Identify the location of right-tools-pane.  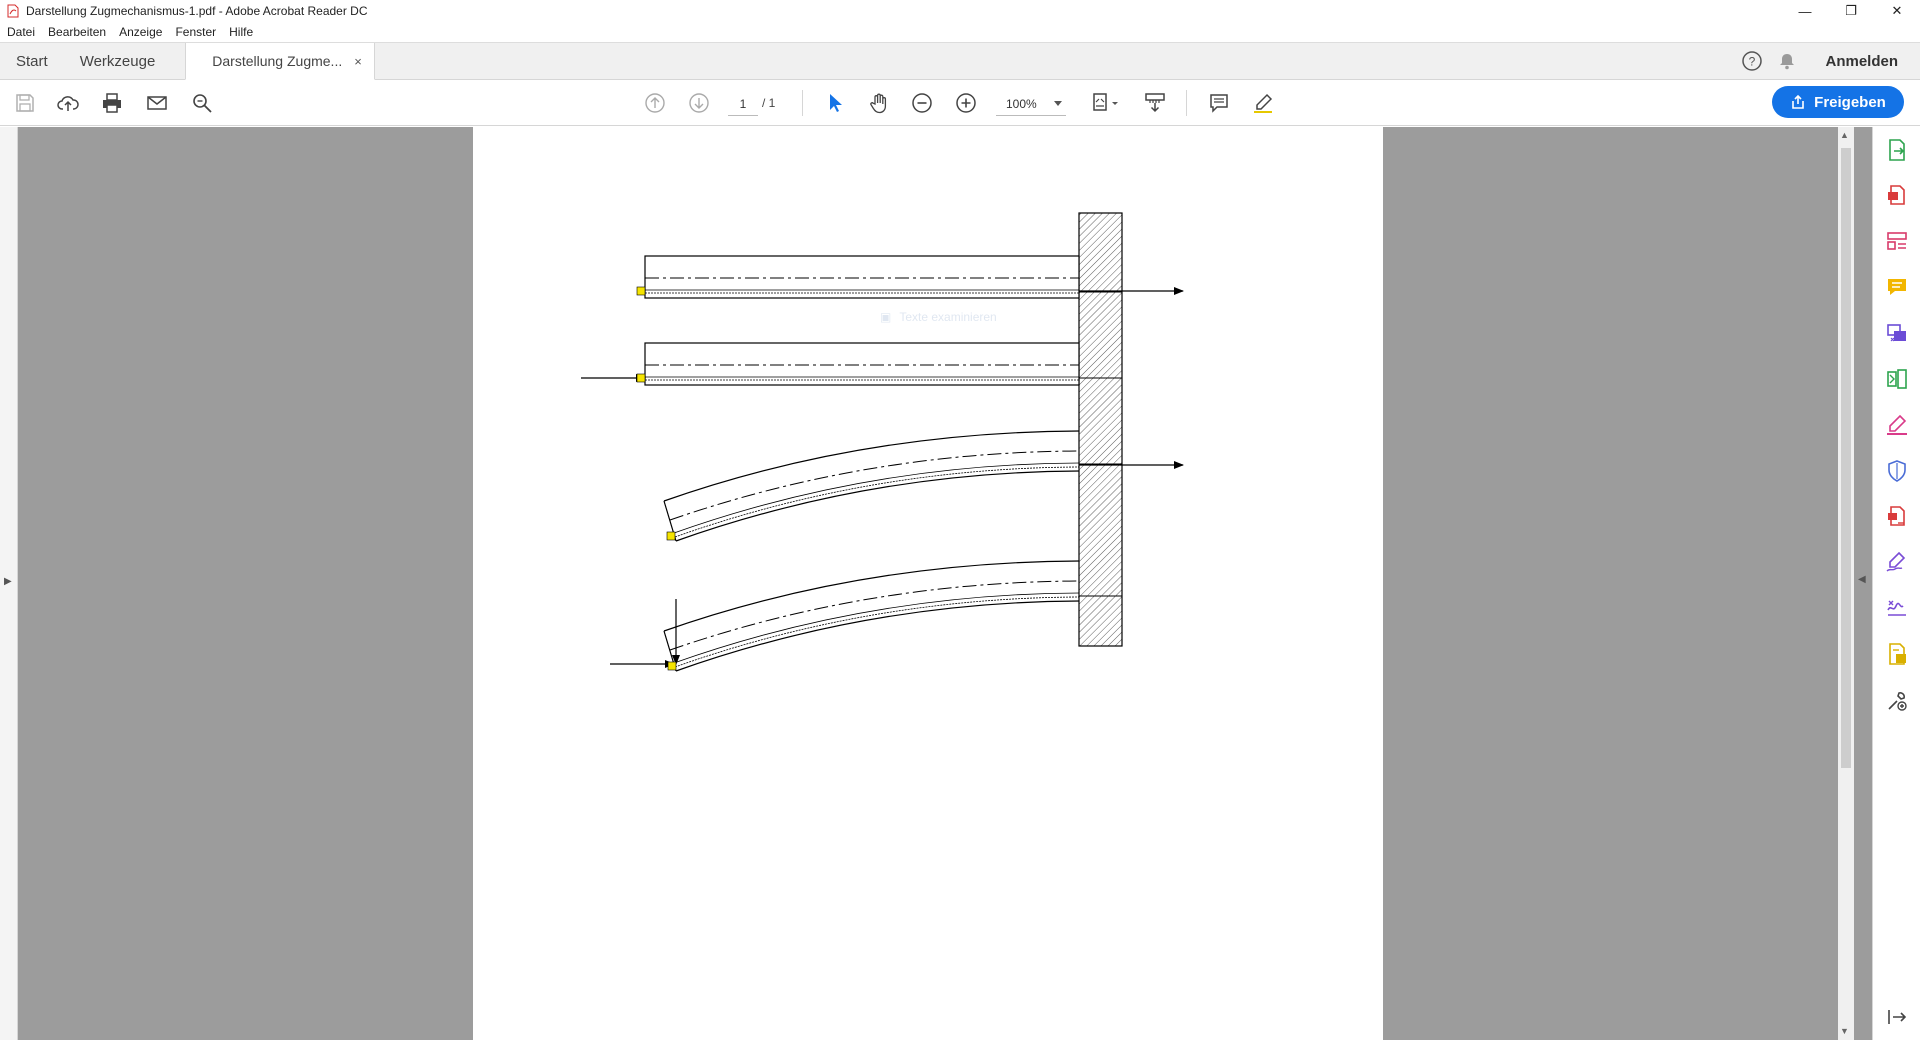
(1896, 583).